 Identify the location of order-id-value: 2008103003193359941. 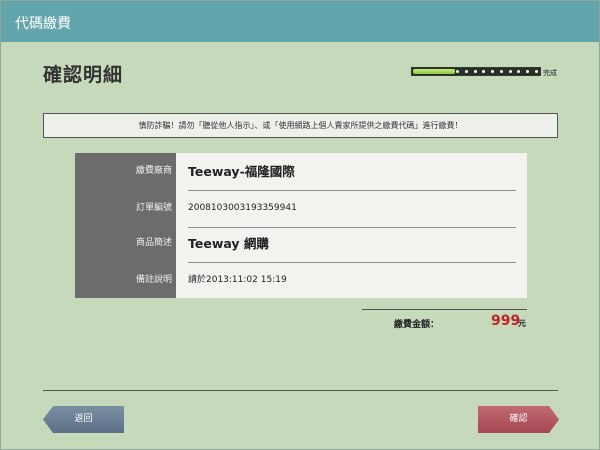
(242, 208).